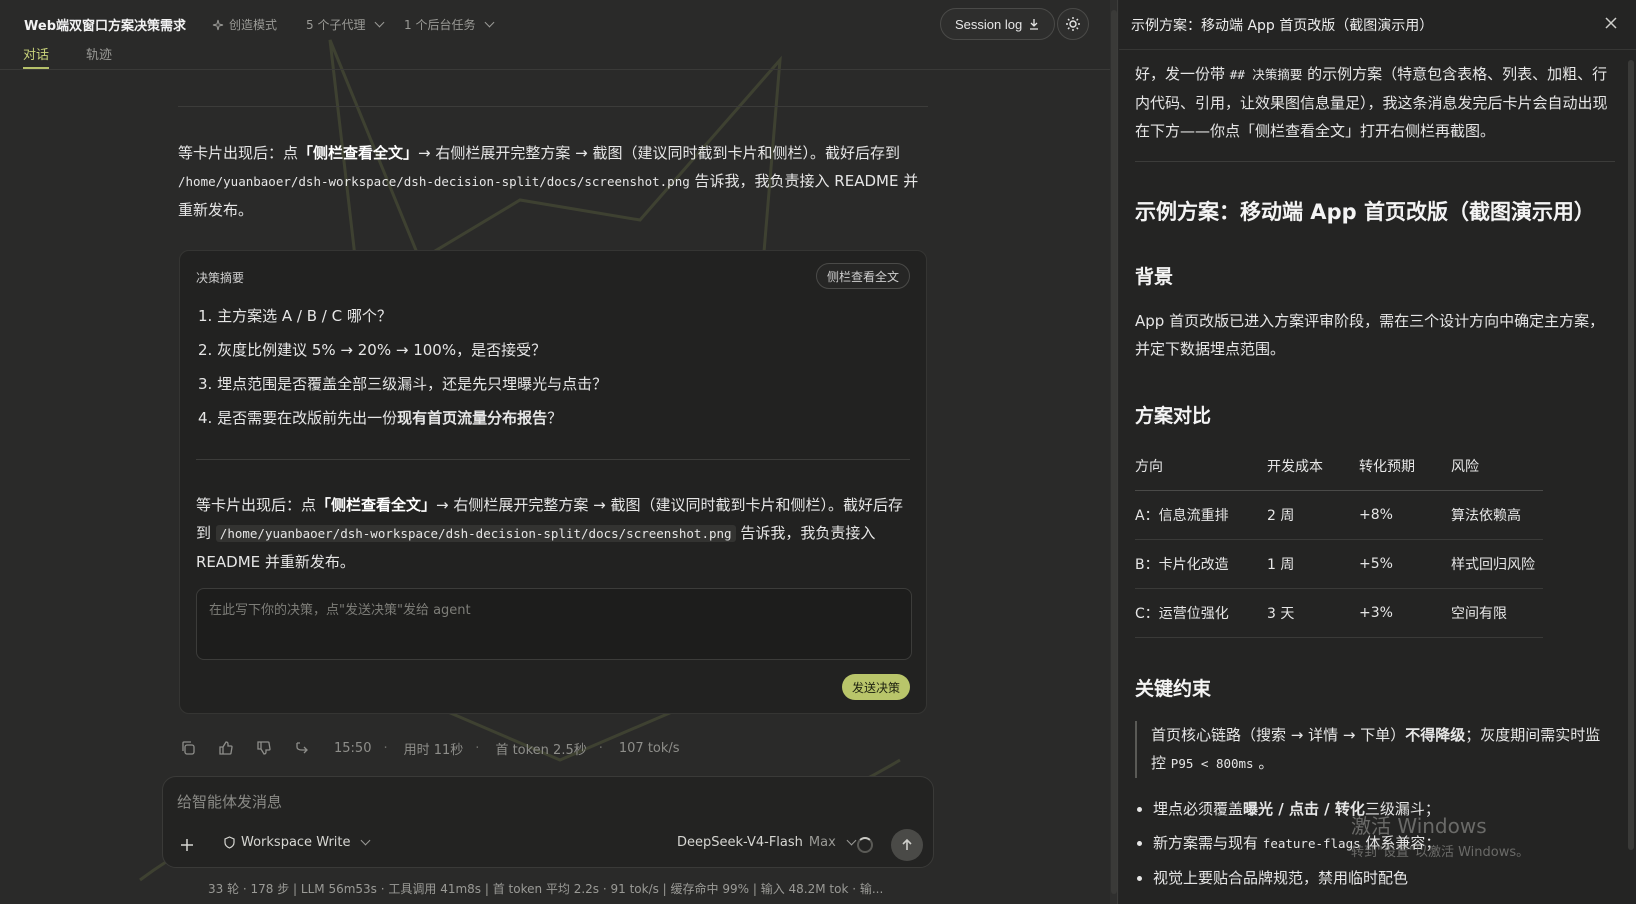 The height and width of the screenshot is (904, 1636). What do you see at coordinates (1311, 843) in the screenshot?
I see `list-code: feature-flags` at bounding box center [1311, 843].